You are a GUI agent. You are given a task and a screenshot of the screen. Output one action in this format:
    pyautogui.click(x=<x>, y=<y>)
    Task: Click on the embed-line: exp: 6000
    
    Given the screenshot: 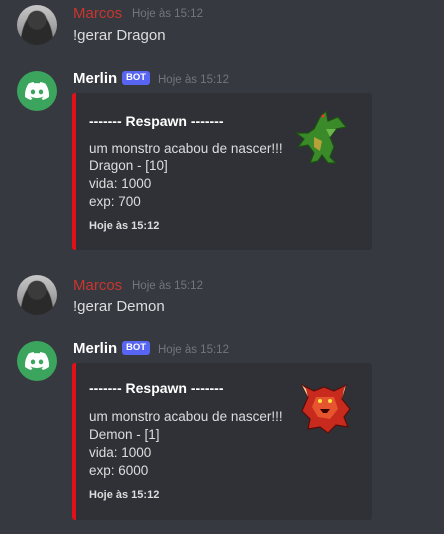 What is the action you would take?
    pyautogui.click(x=119, y=470)
    